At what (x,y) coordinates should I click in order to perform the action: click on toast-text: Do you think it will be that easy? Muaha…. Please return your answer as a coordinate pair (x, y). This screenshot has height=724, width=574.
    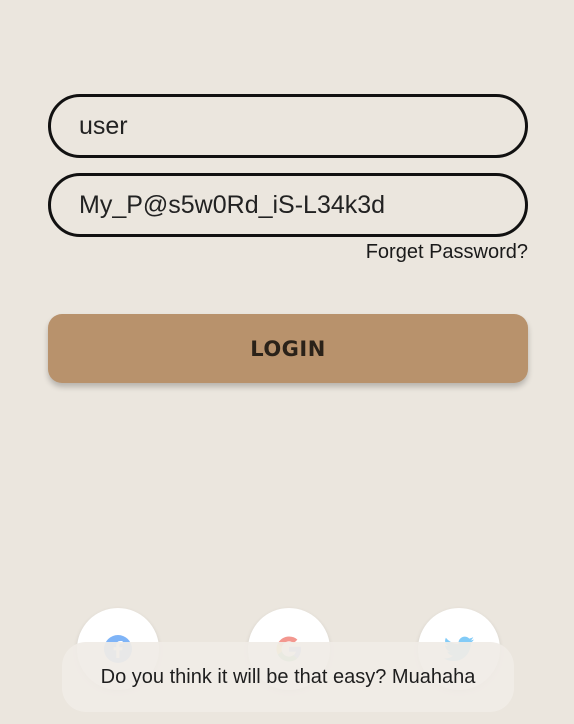
    Looking at the image, I should click on (288, 676).